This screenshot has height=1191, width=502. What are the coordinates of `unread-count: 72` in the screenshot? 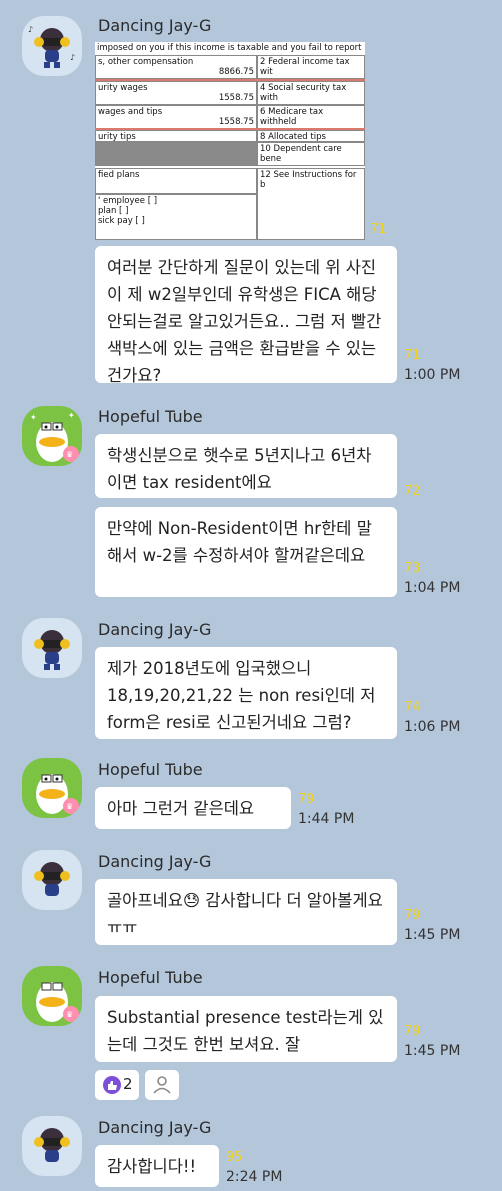 It's located at (412, 491).